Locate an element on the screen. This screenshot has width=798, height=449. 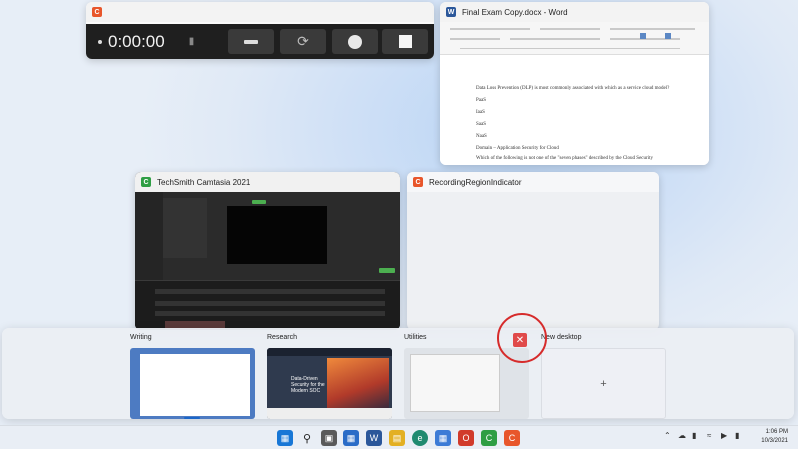
chevron-up-icon: ⌃ is located at coordinates (667, 435).